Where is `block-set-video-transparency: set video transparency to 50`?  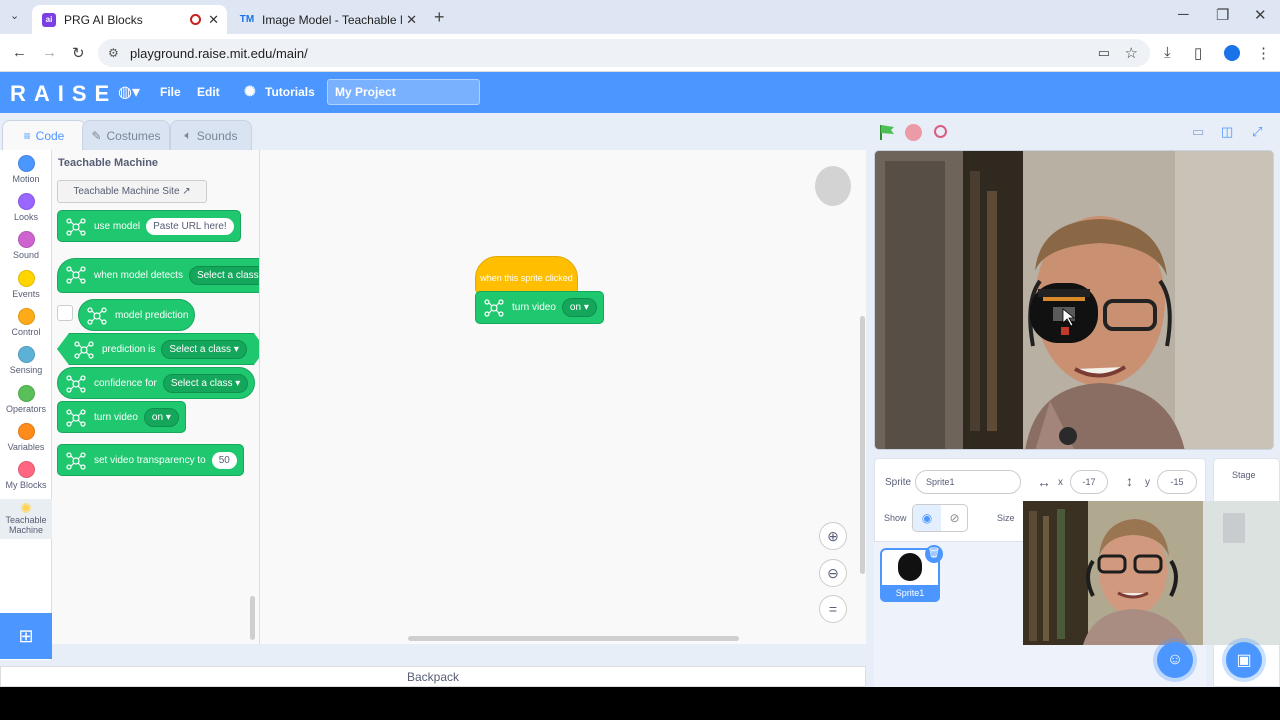 block-set-video-transparency: set video transparency to 50 is located at coordinates (150, 460).